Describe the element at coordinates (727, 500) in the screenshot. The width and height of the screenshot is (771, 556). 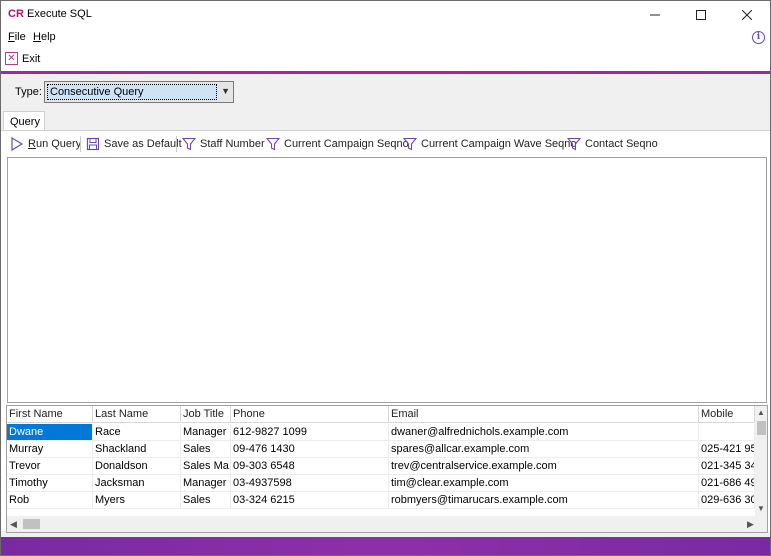
I see `cell-mobile: 029-636 304` at that location.